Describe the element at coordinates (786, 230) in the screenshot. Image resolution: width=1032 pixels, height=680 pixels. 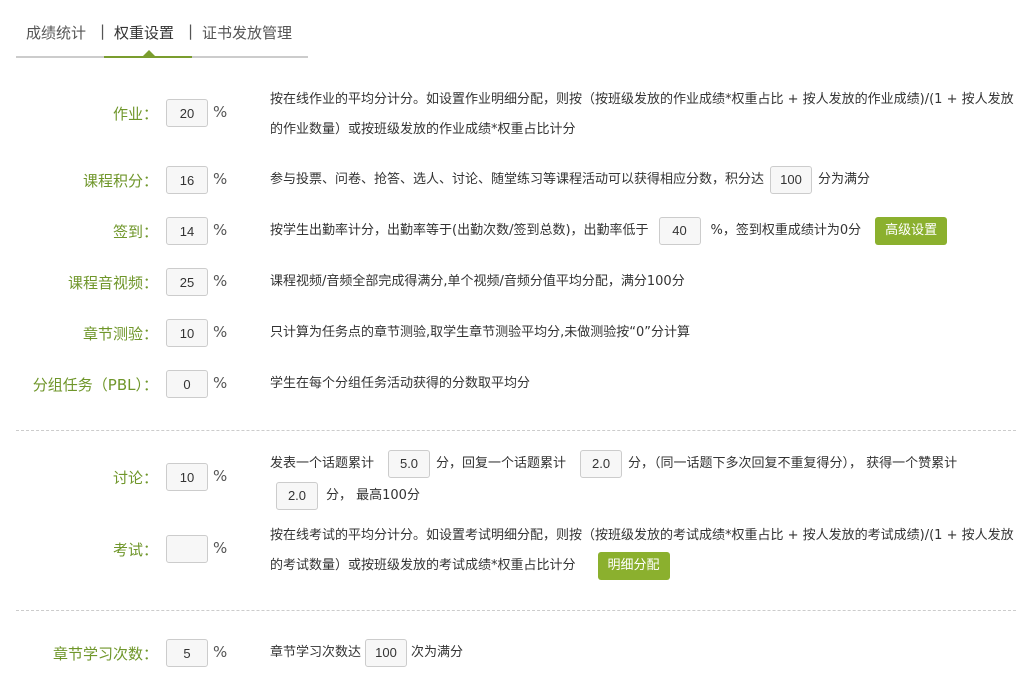
I see `desc-text: %，签到权重成绩计为0分` at that location.